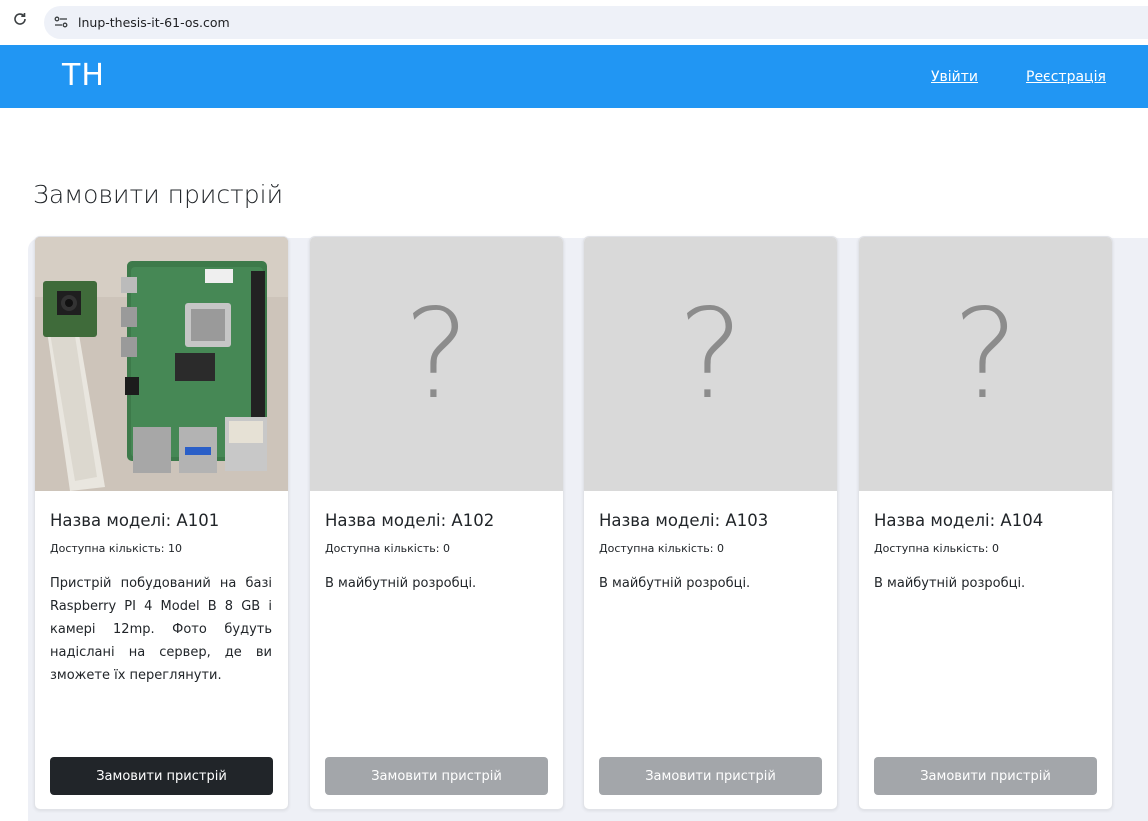 This screenshot has height=821, width=1148. Describe the element at coordinates (684, 520) in the screenshot. I see `card-title: Назва моделі: A103` at that location.